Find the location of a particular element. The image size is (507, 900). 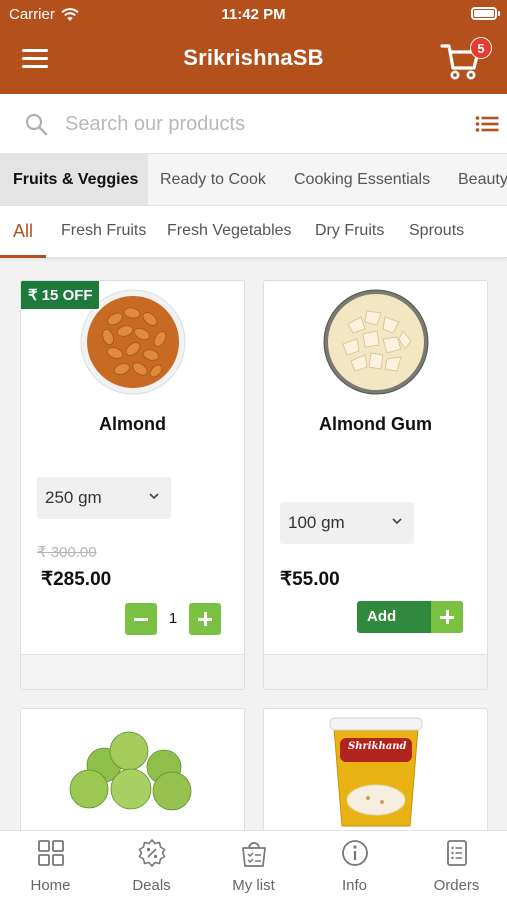

weight-value: 100 gm is located at coordinates (316, 522).